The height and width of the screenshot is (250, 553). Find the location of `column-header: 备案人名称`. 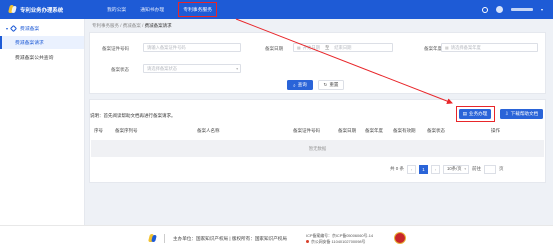

column-header: 备案人名称 is located at coordinates (208, 130).